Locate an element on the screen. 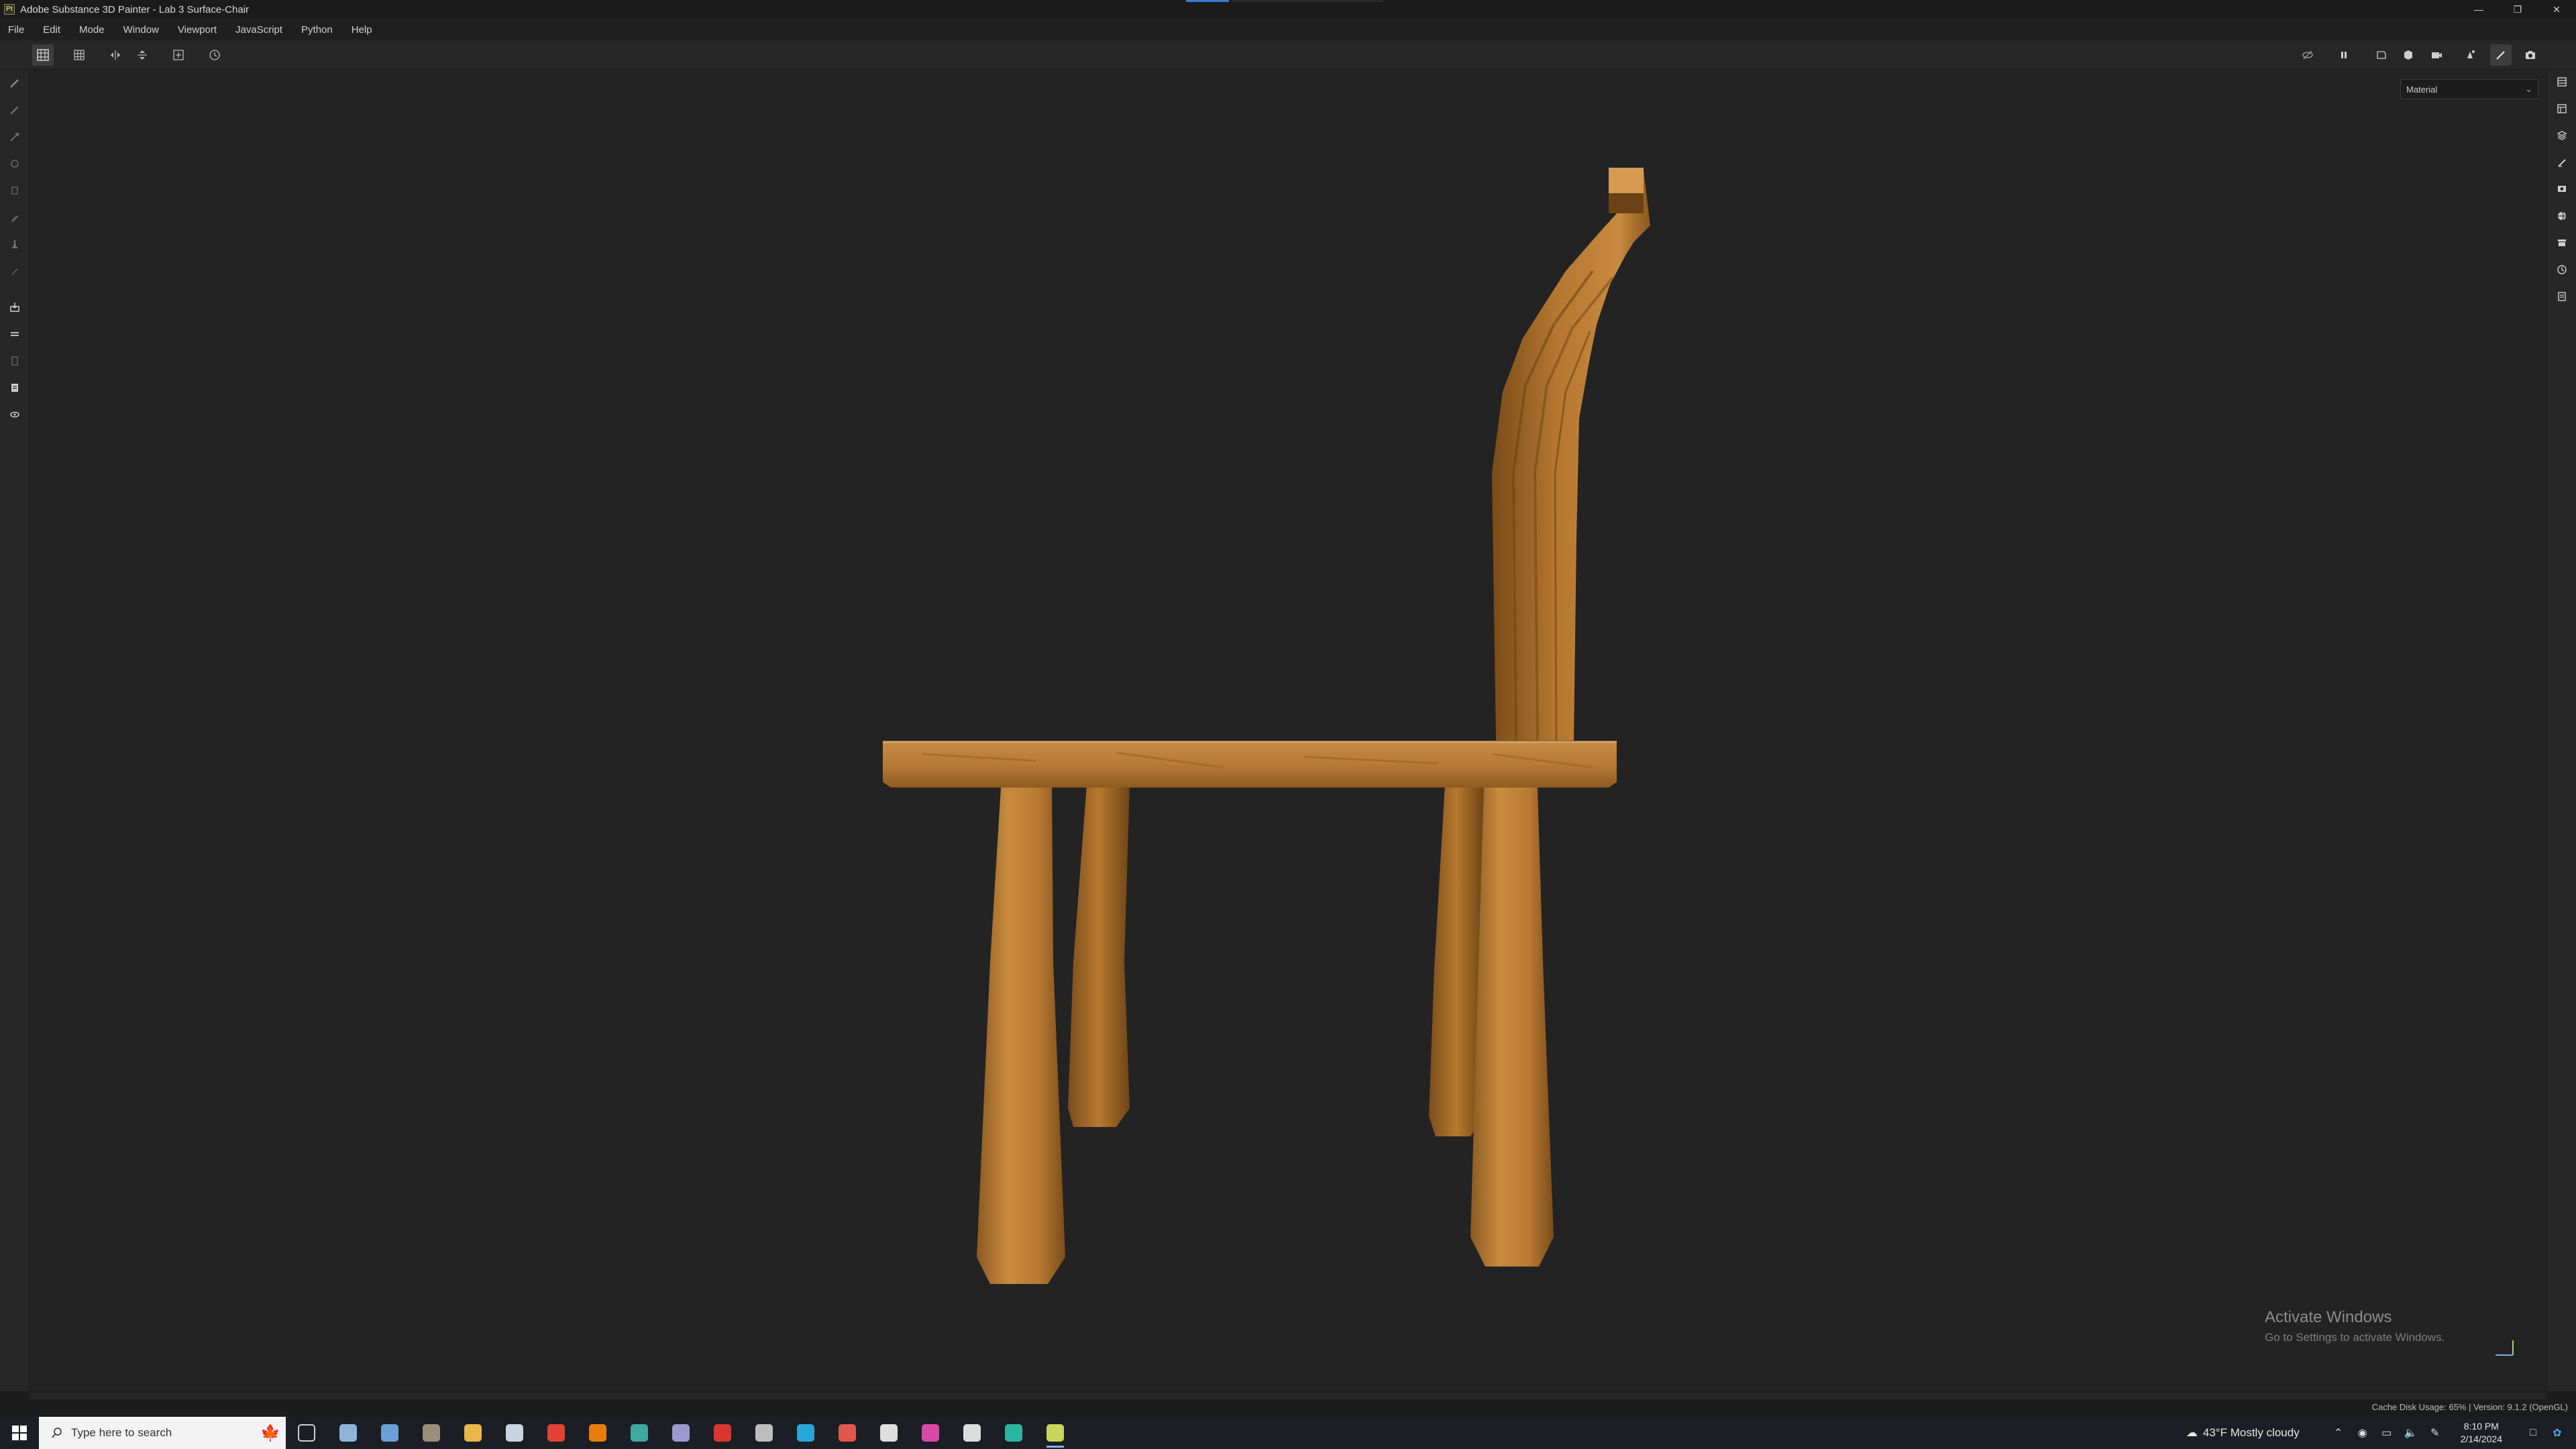 This screenshot has height=1449, width=2576. cube-icon is located at coordinates (2408, 55).